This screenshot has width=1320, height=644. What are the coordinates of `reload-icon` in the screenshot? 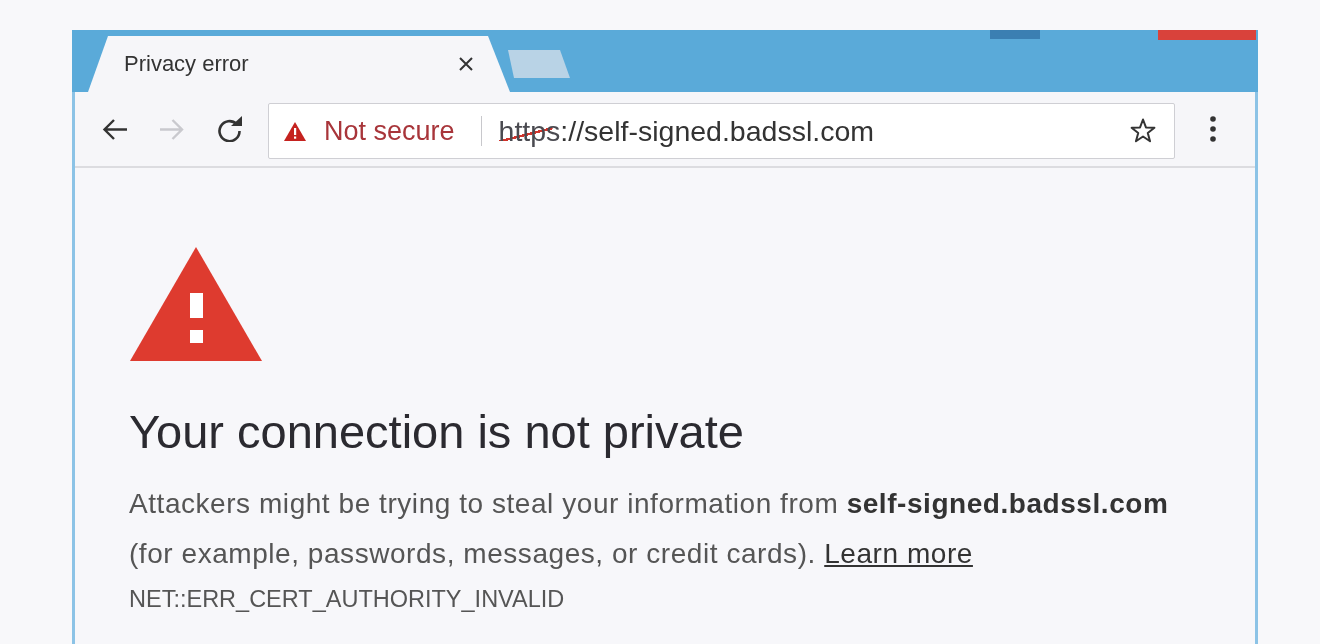 It's located at (229, 129).